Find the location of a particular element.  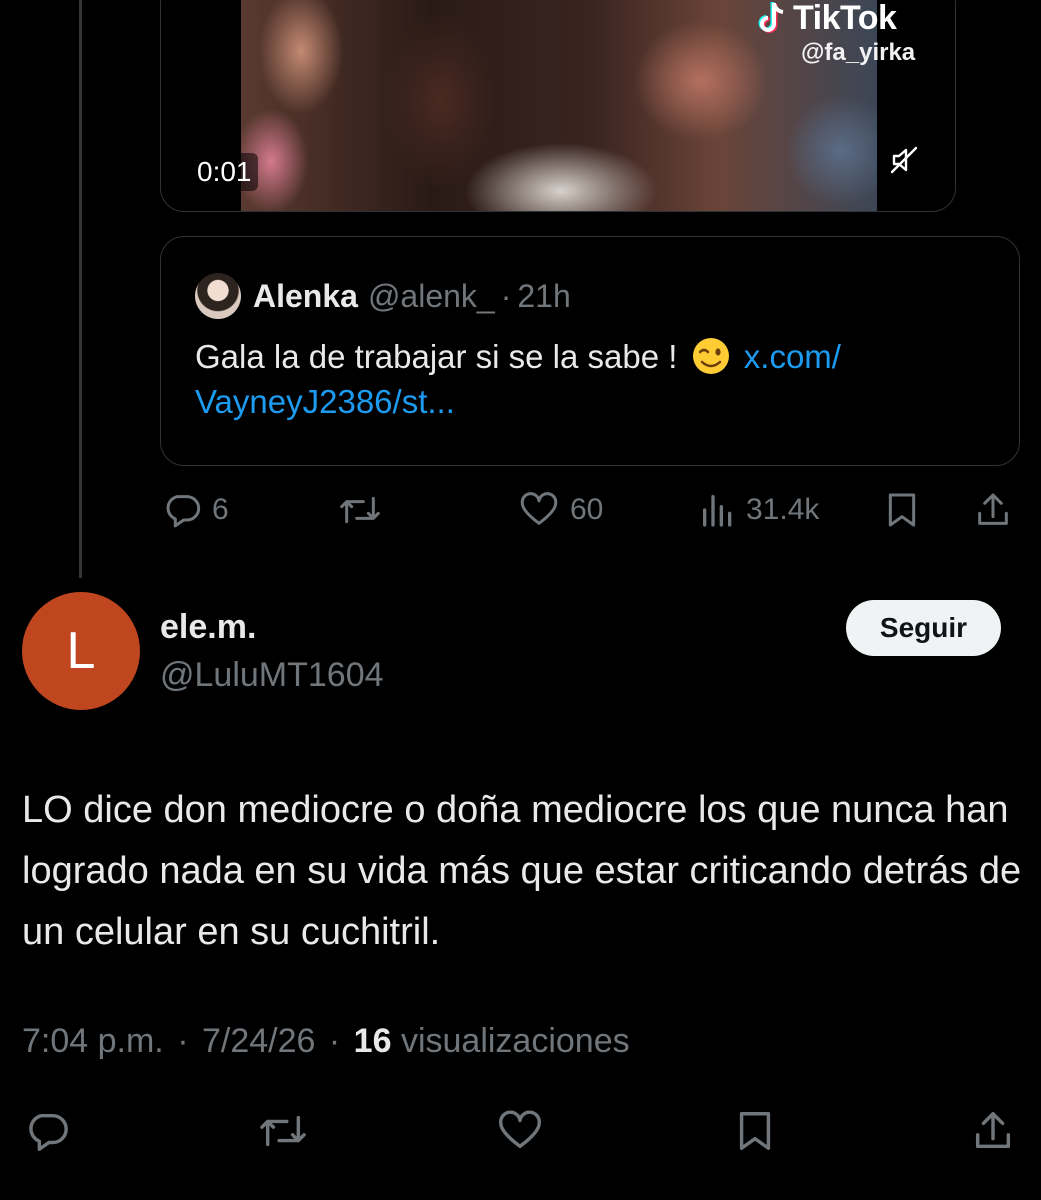

tweet-date: 7/24/26 is located at coordinates (258, 1041).